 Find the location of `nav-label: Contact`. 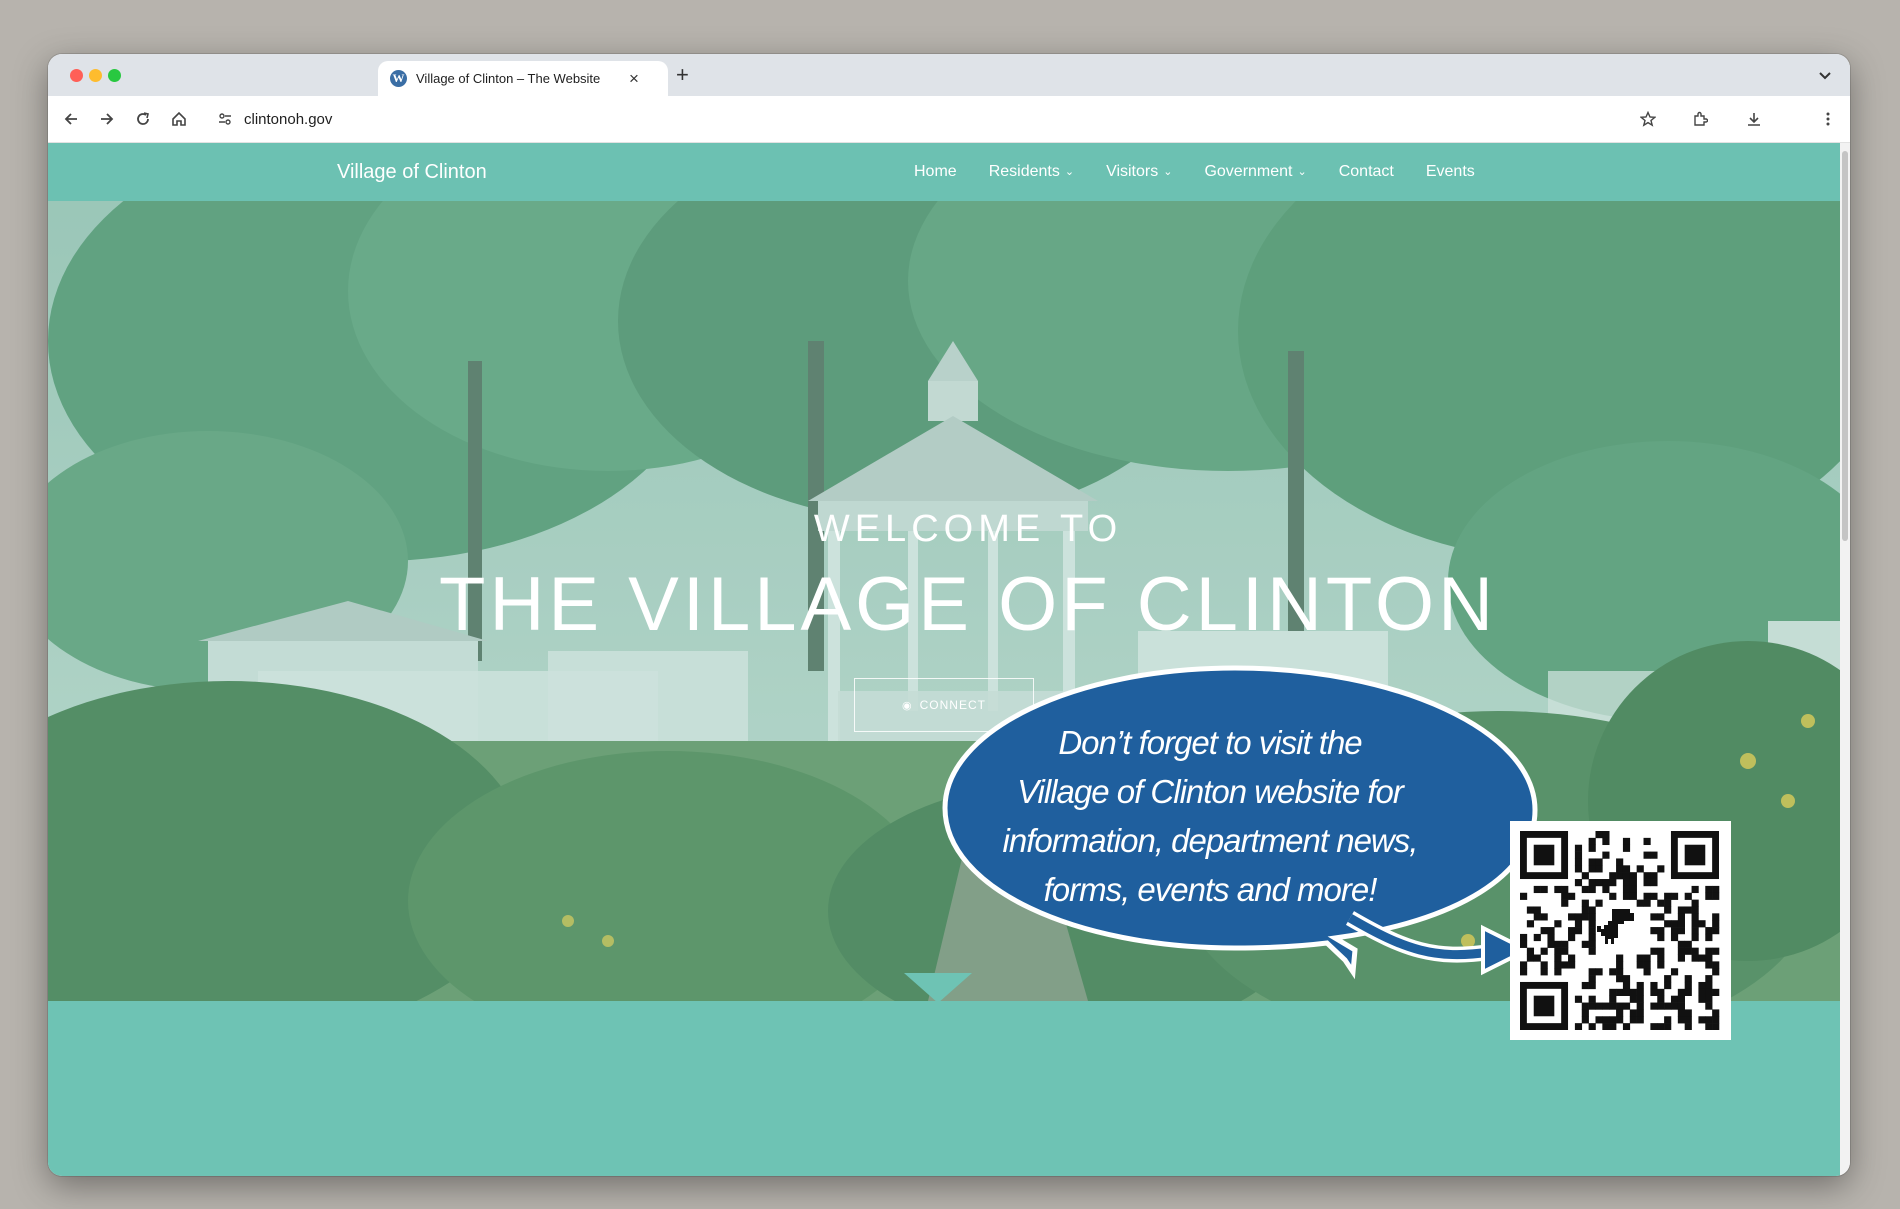

nav-label: Contact is located at coordinates (1366, 171).